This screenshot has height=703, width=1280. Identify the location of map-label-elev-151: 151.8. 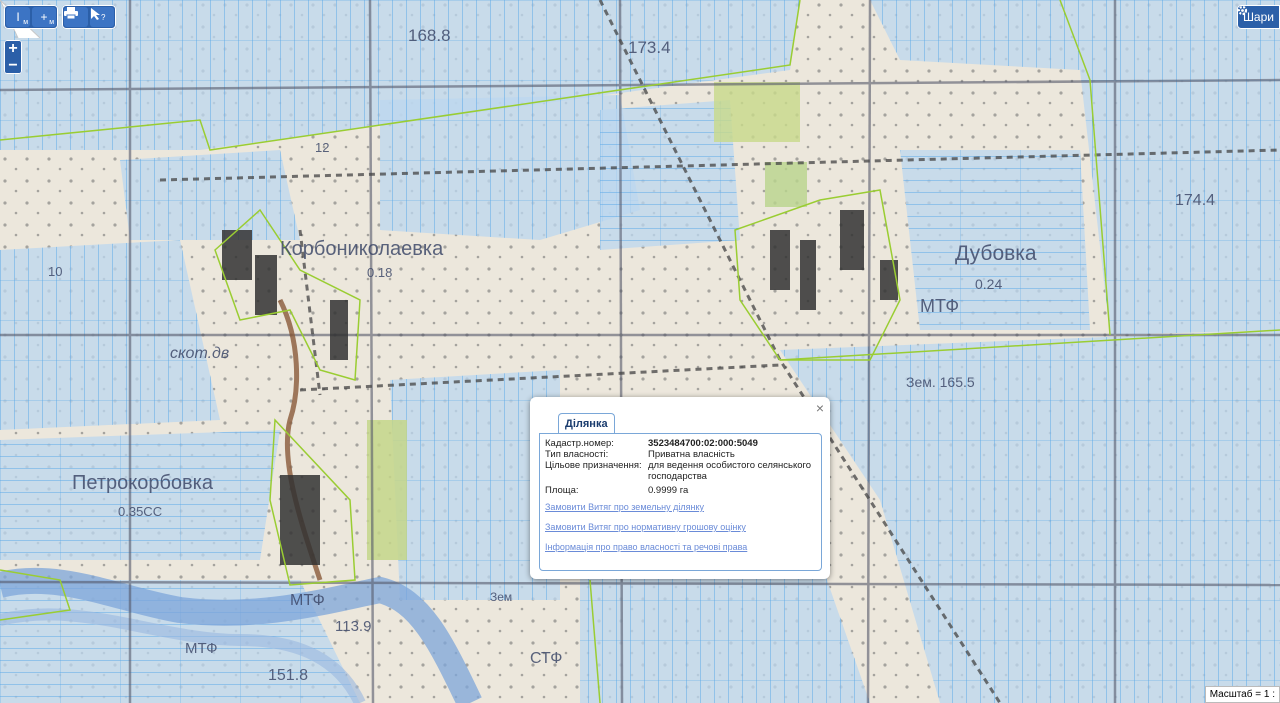
(288, 675).